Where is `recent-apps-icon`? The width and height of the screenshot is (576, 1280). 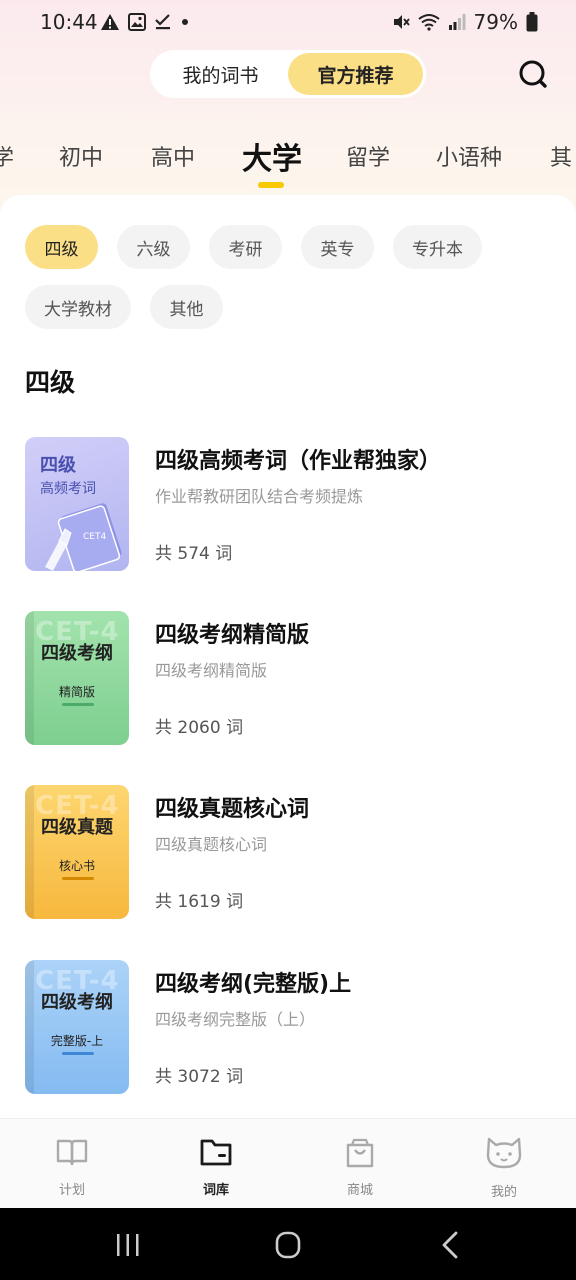
recent-apps-icon is located at coordinates (128, 1245).